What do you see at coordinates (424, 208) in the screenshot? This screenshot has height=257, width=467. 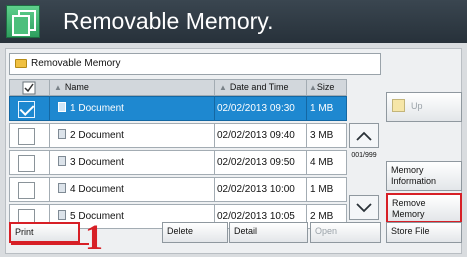 I see `remove-memory-button: Remove Memory` at bounding box center [424, 208].